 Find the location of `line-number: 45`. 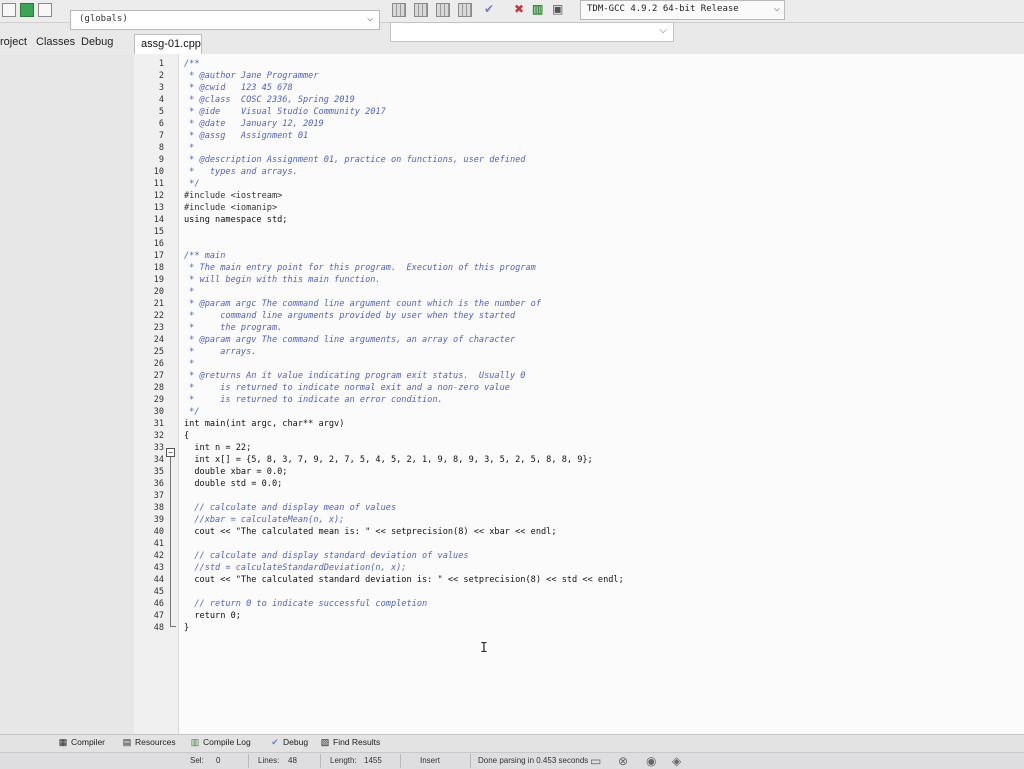

line-number: 45 is located at coordinates (158, 592).